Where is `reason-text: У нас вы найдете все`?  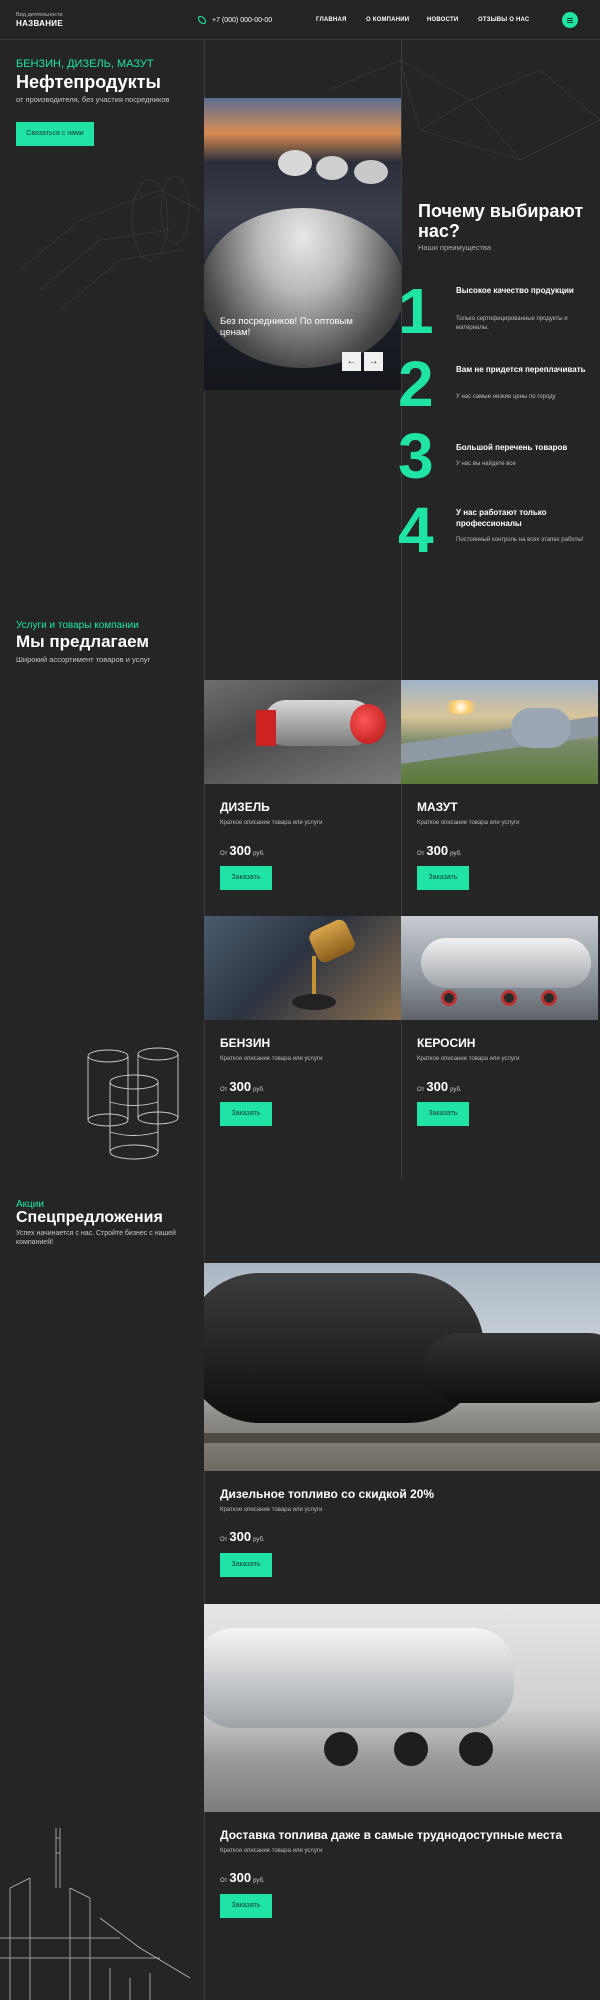 reason-text: У нас вы найдете все is located at coordinates (486, 464).